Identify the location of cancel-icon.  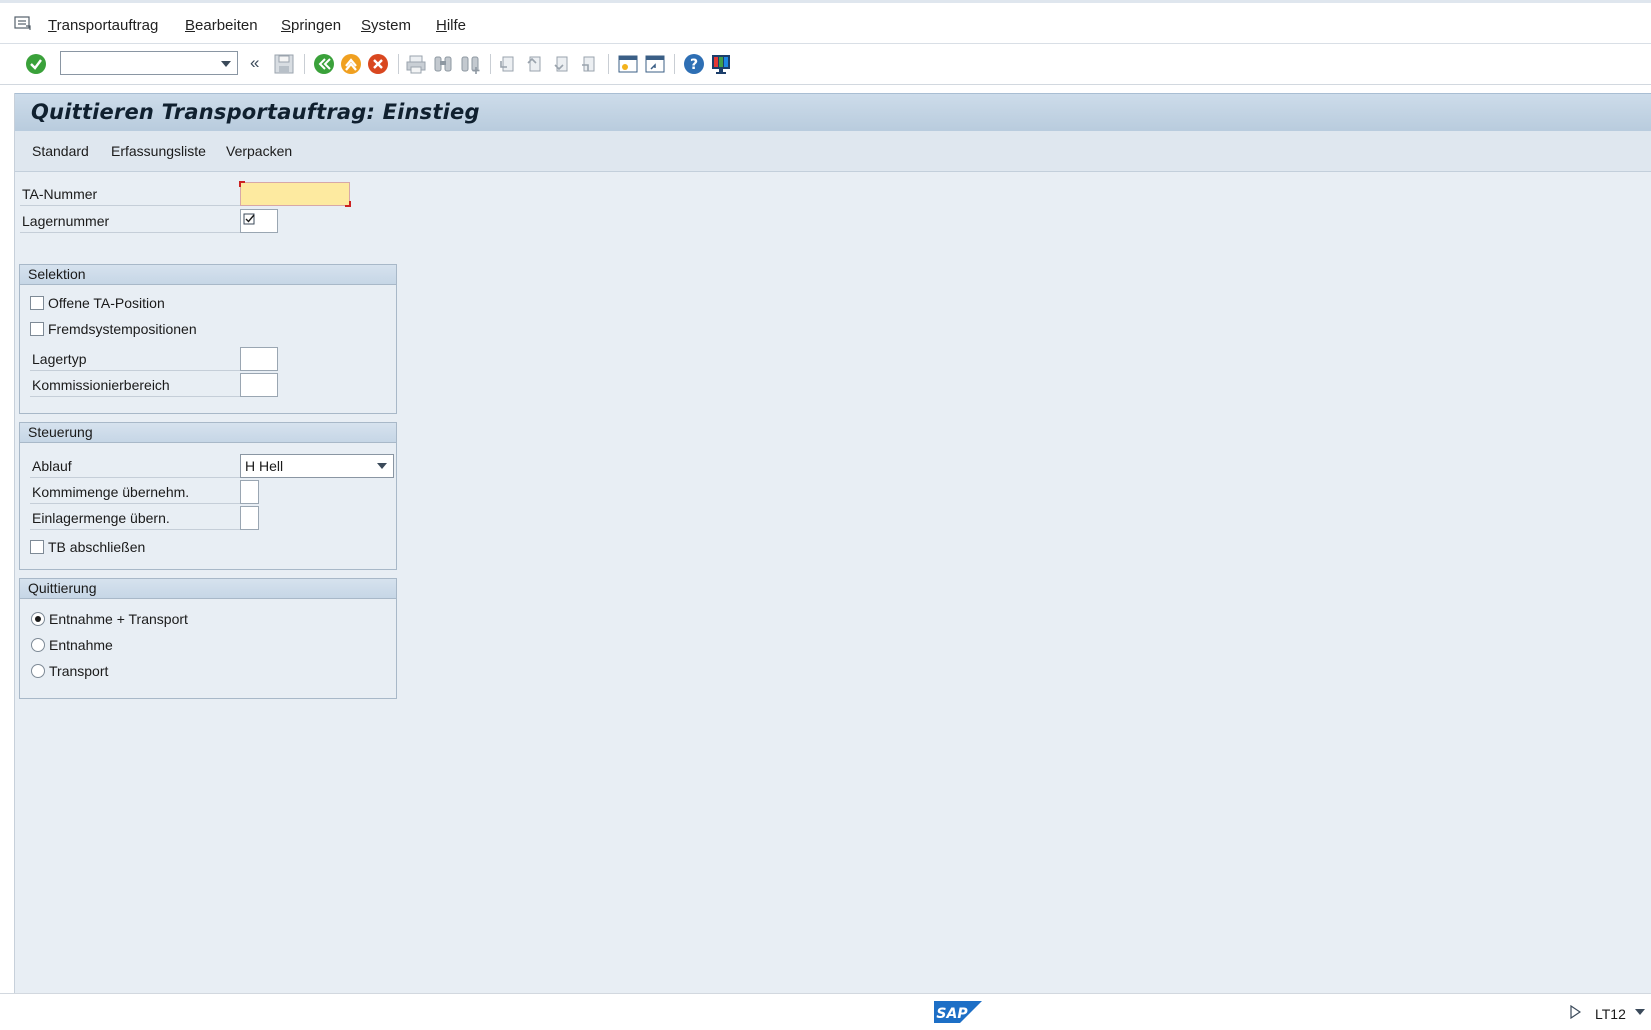
(378, 64).